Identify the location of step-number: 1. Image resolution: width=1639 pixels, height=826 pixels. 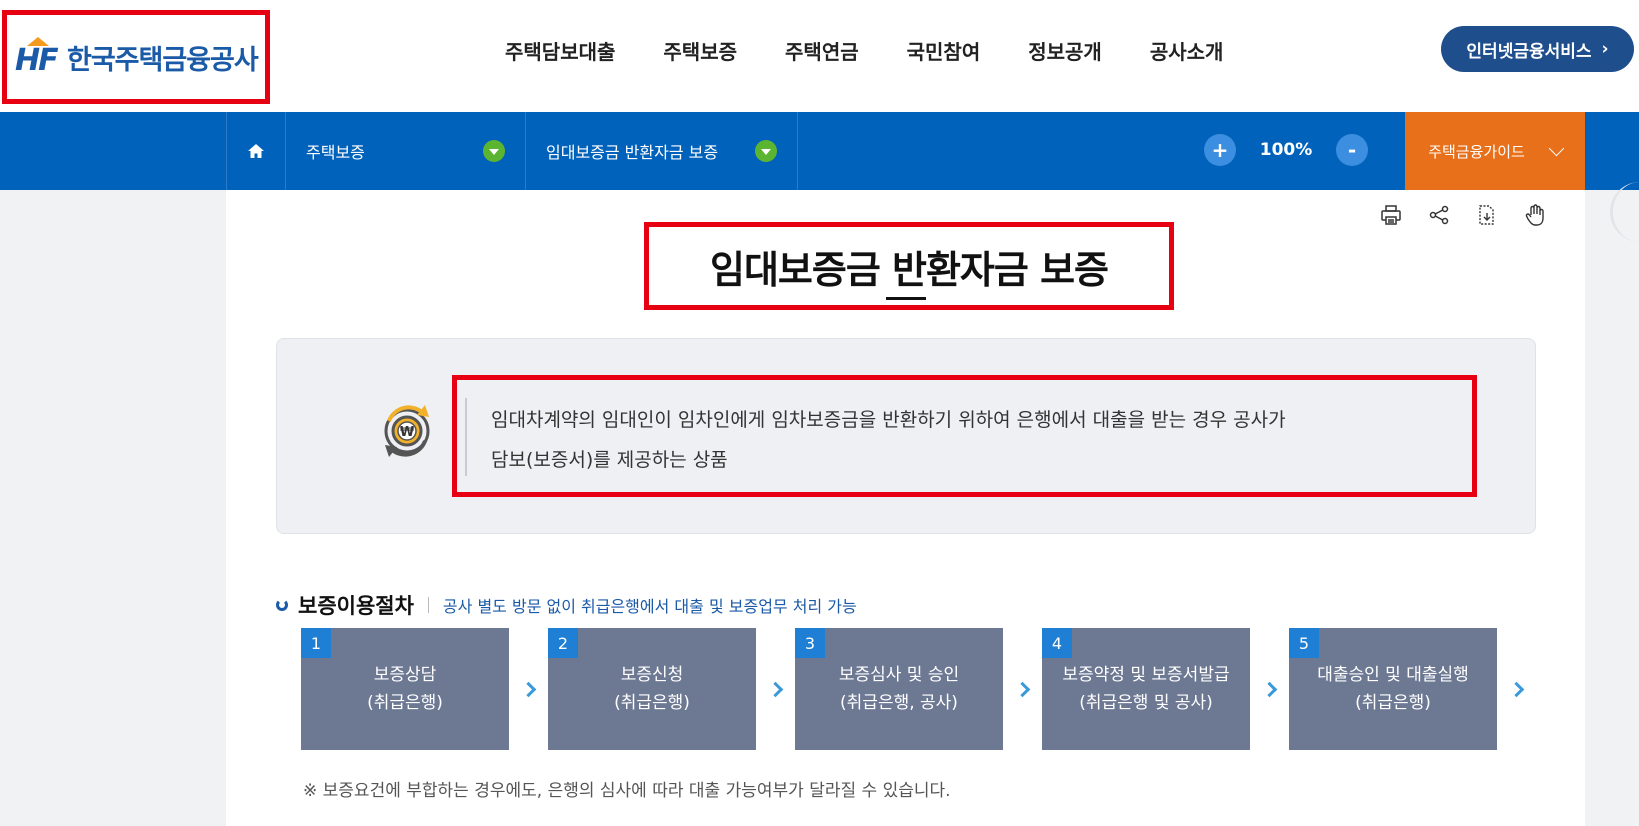
(316, 643).